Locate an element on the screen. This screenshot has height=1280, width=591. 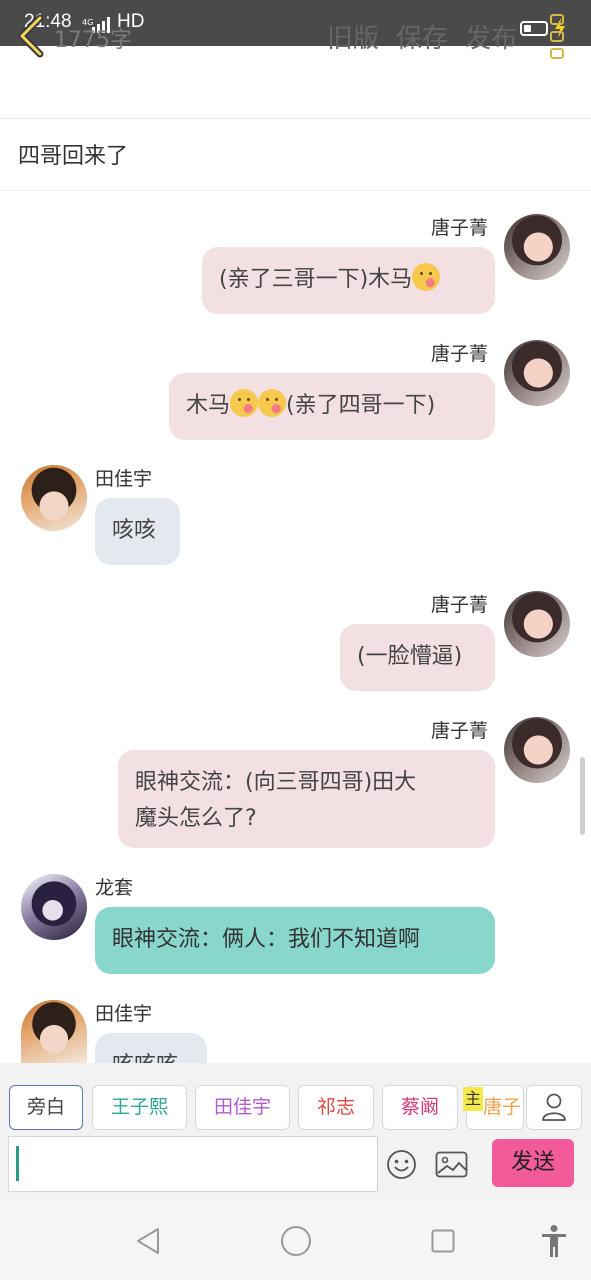
battery-icon is located at coordinates (534, 28).